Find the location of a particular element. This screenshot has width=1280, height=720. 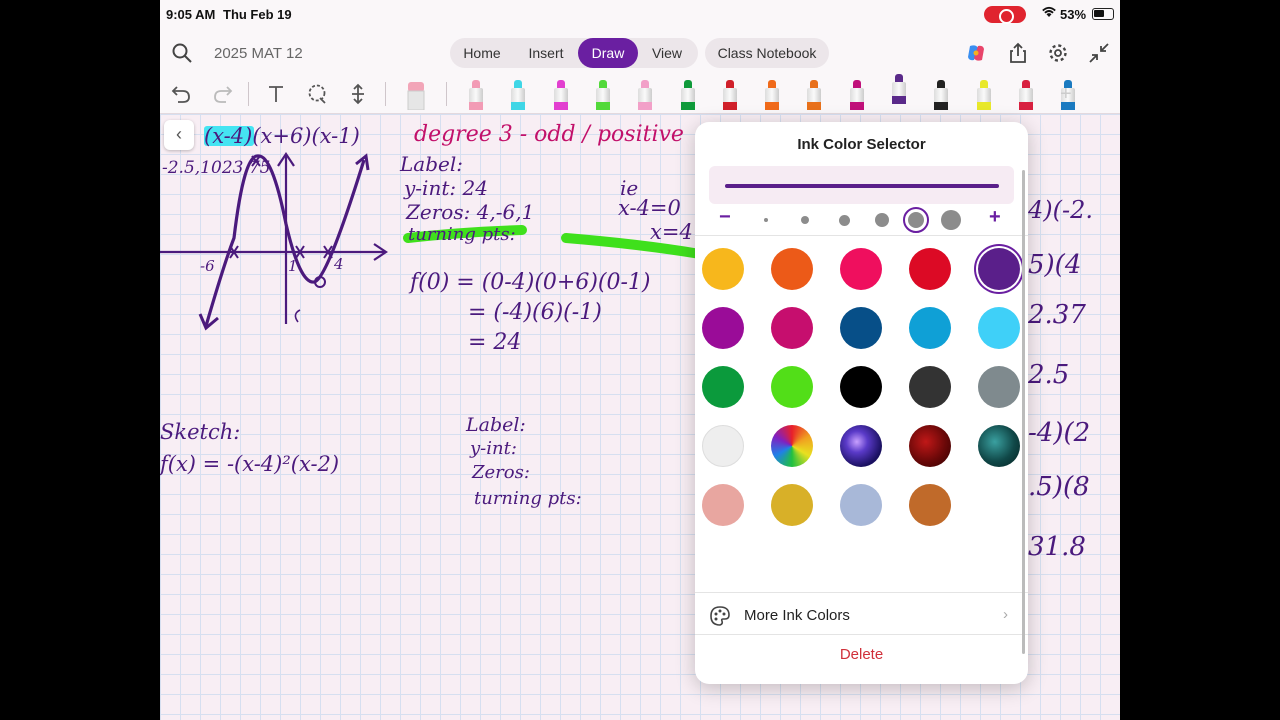

settings-gear-icon is located at coordinates (1058, 53).